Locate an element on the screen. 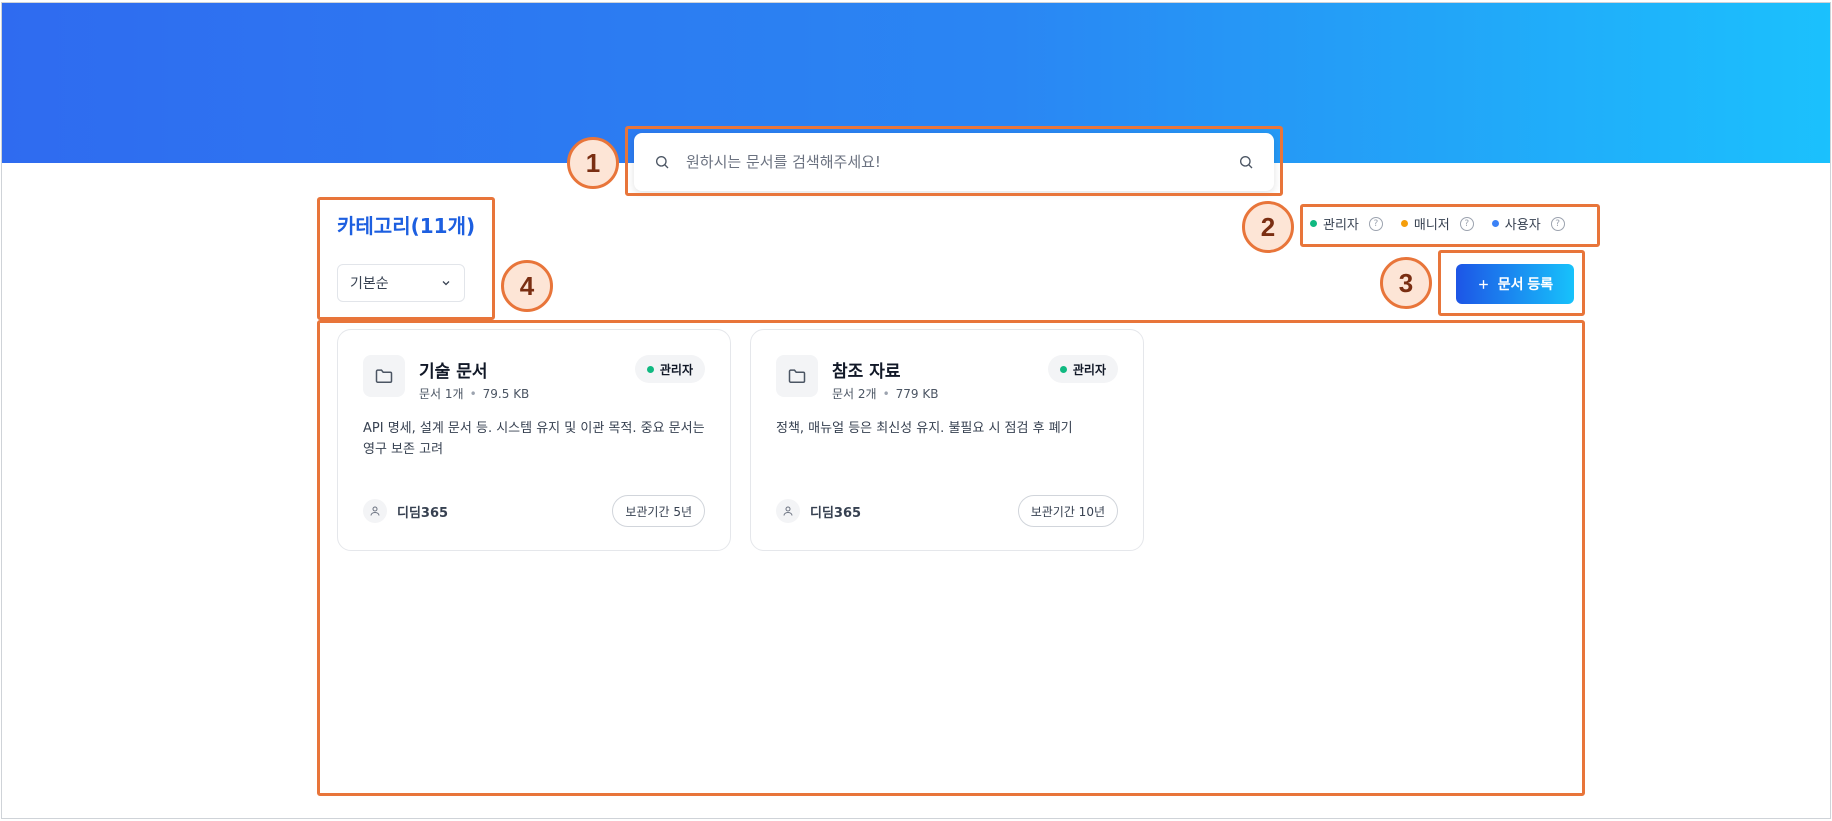 The image size is (1832, 821). annotation-badge: 1 is located at coordinates (593, 163).